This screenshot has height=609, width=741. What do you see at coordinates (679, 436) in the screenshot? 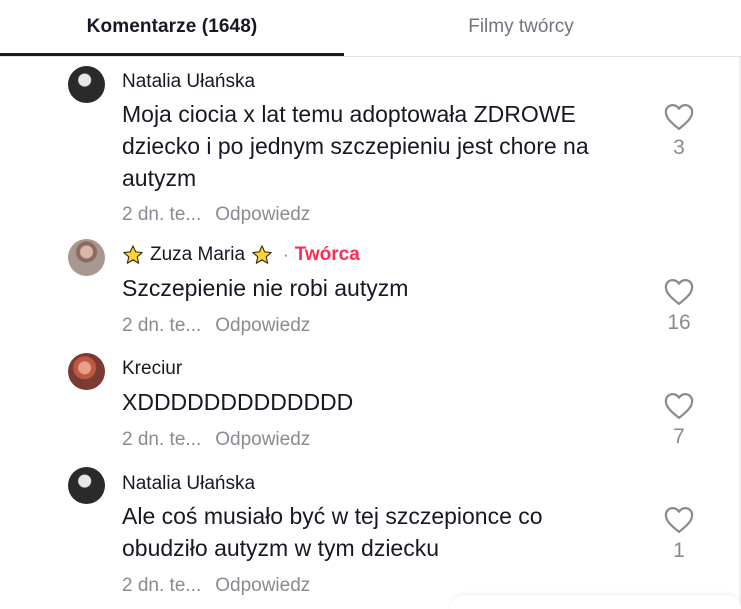
I see `like-count: 7` at bounding box center [679, 436].